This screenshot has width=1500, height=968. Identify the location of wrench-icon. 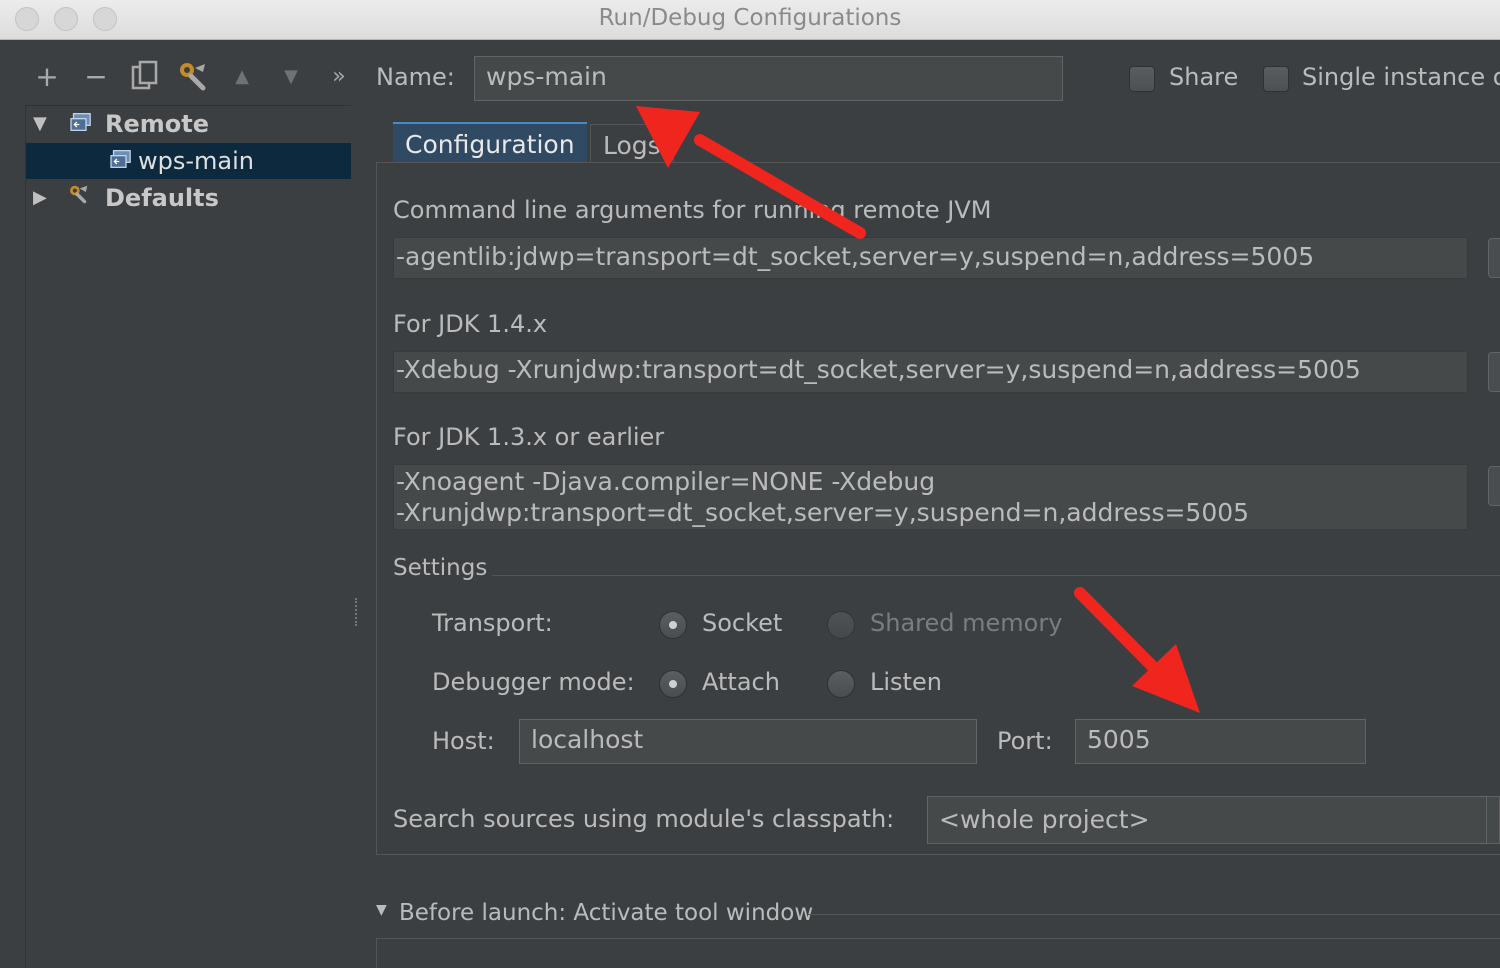
(193, 80).